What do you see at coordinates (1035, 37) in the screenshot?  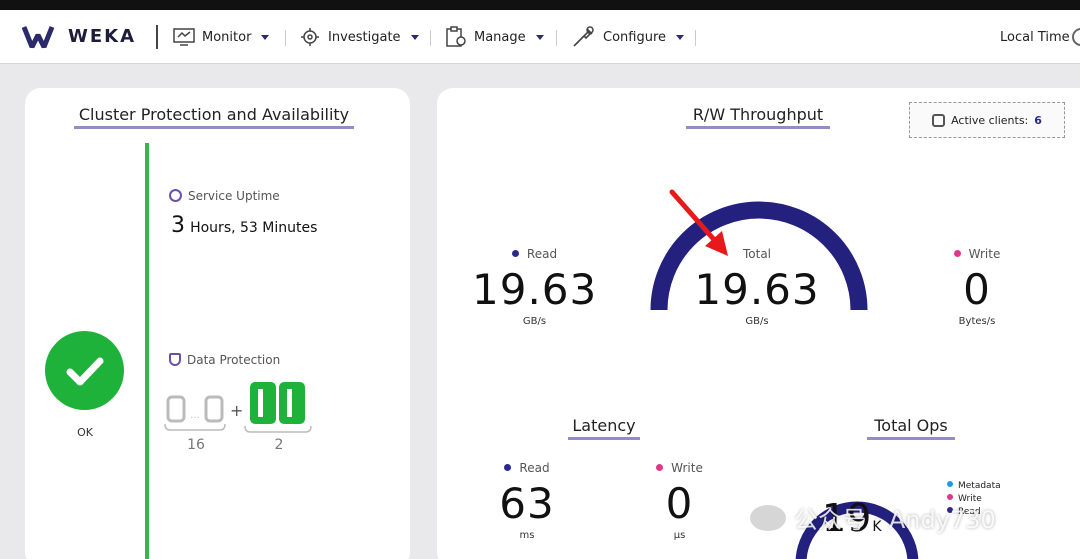 I see `local-time-label: Local Time` at bounding box center [1035, 37].